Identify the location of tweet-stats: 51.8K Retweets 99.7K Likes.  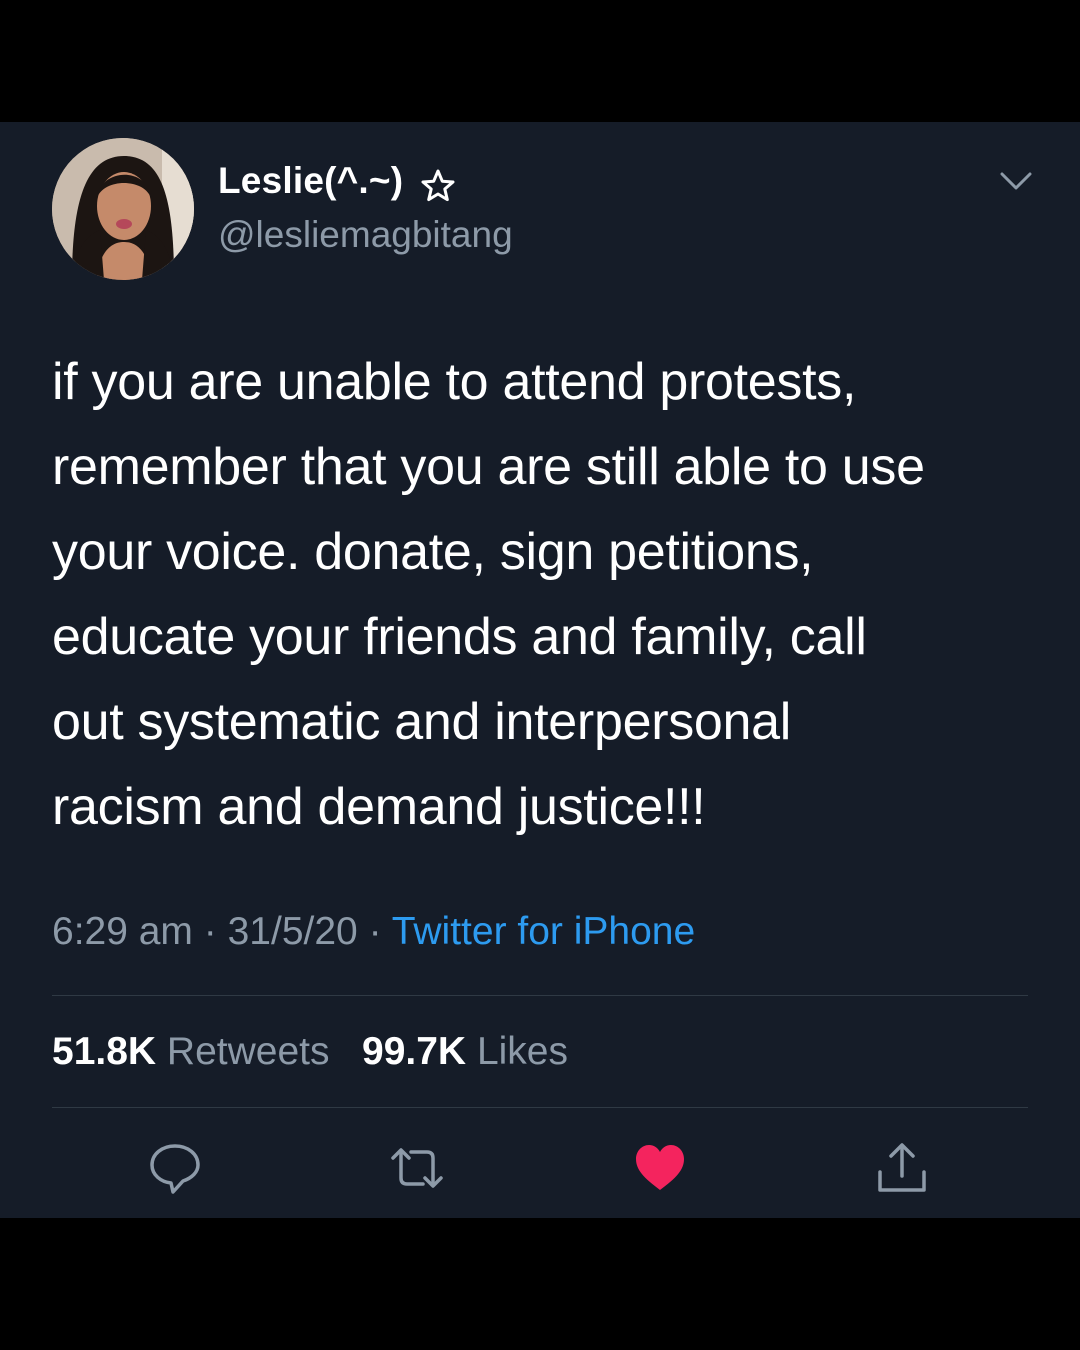
(310, 1052).